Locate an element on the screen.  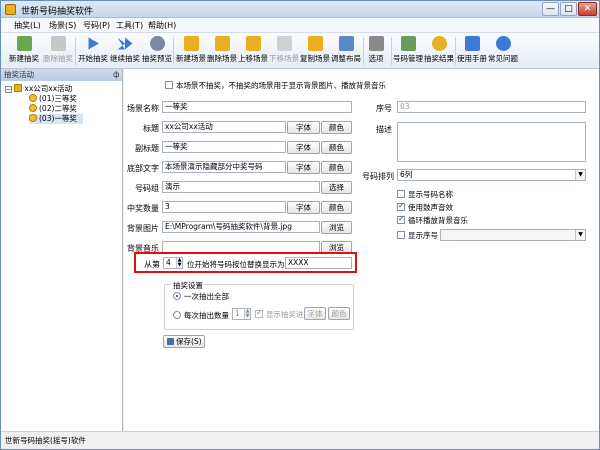
collapse-icon: − is located at coordinates (8, 89).